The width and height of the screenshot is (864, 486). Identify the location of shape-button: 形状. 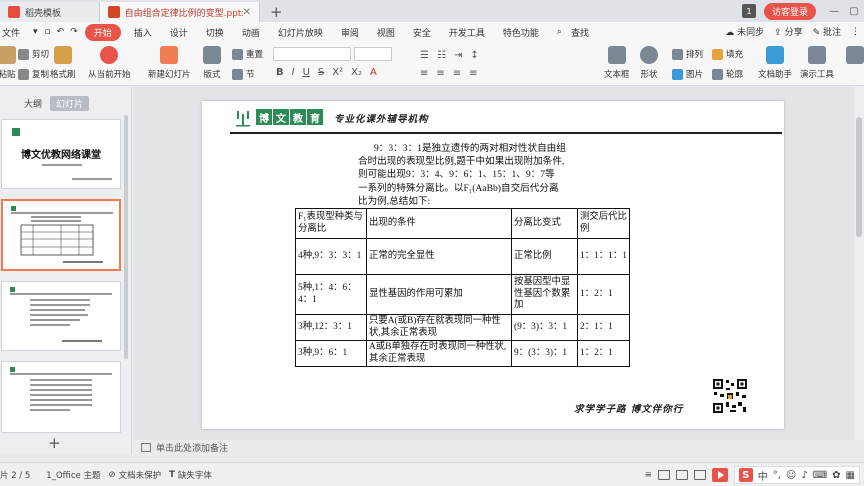
(649, 63).